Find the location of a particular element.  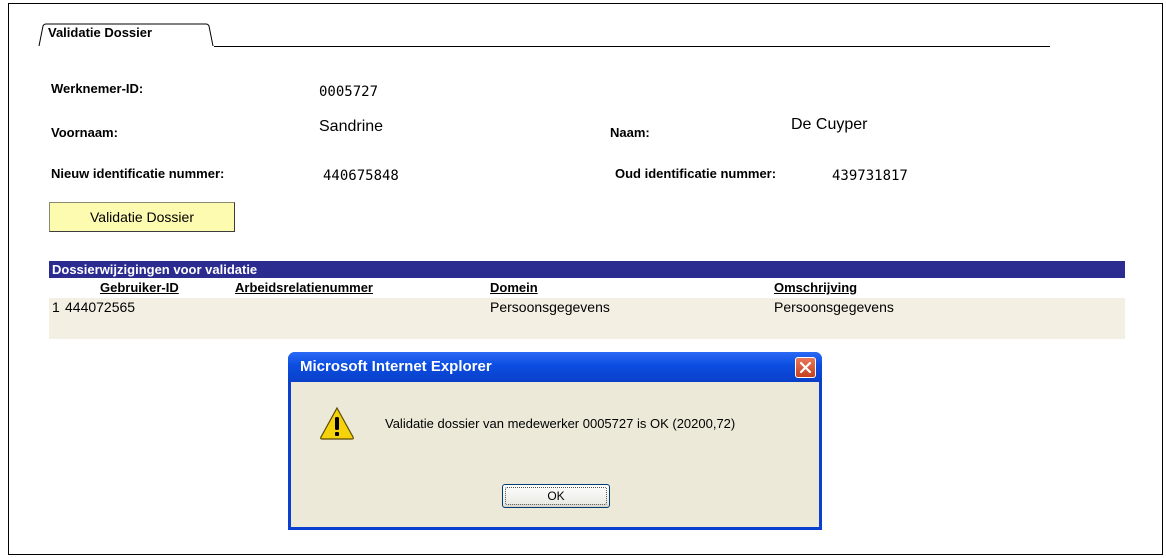

close-icon is located at coordinates (805, 367).